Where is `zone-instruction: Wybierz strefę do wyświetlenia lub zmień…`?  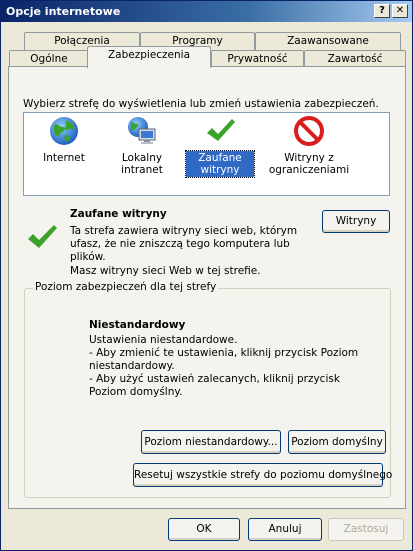
zone-instruction: Wybierz strefę do wyświetlenia lub zmień… is located at coordinates (201, 104).